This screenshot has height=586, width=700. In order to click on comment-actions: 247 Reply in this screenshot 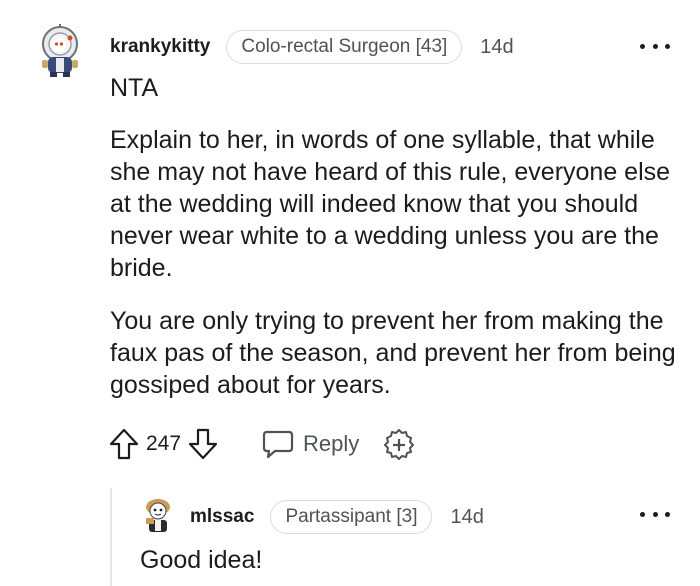, I will do `click(261, 444)`.